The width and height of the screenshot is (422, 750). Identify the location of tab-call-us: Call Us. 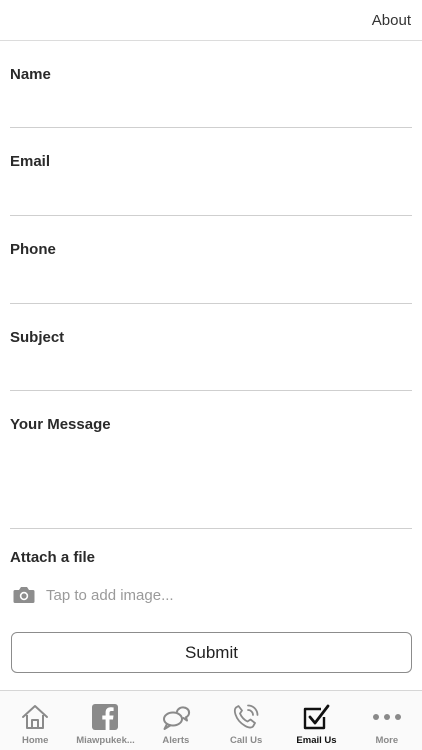
(246, 720).